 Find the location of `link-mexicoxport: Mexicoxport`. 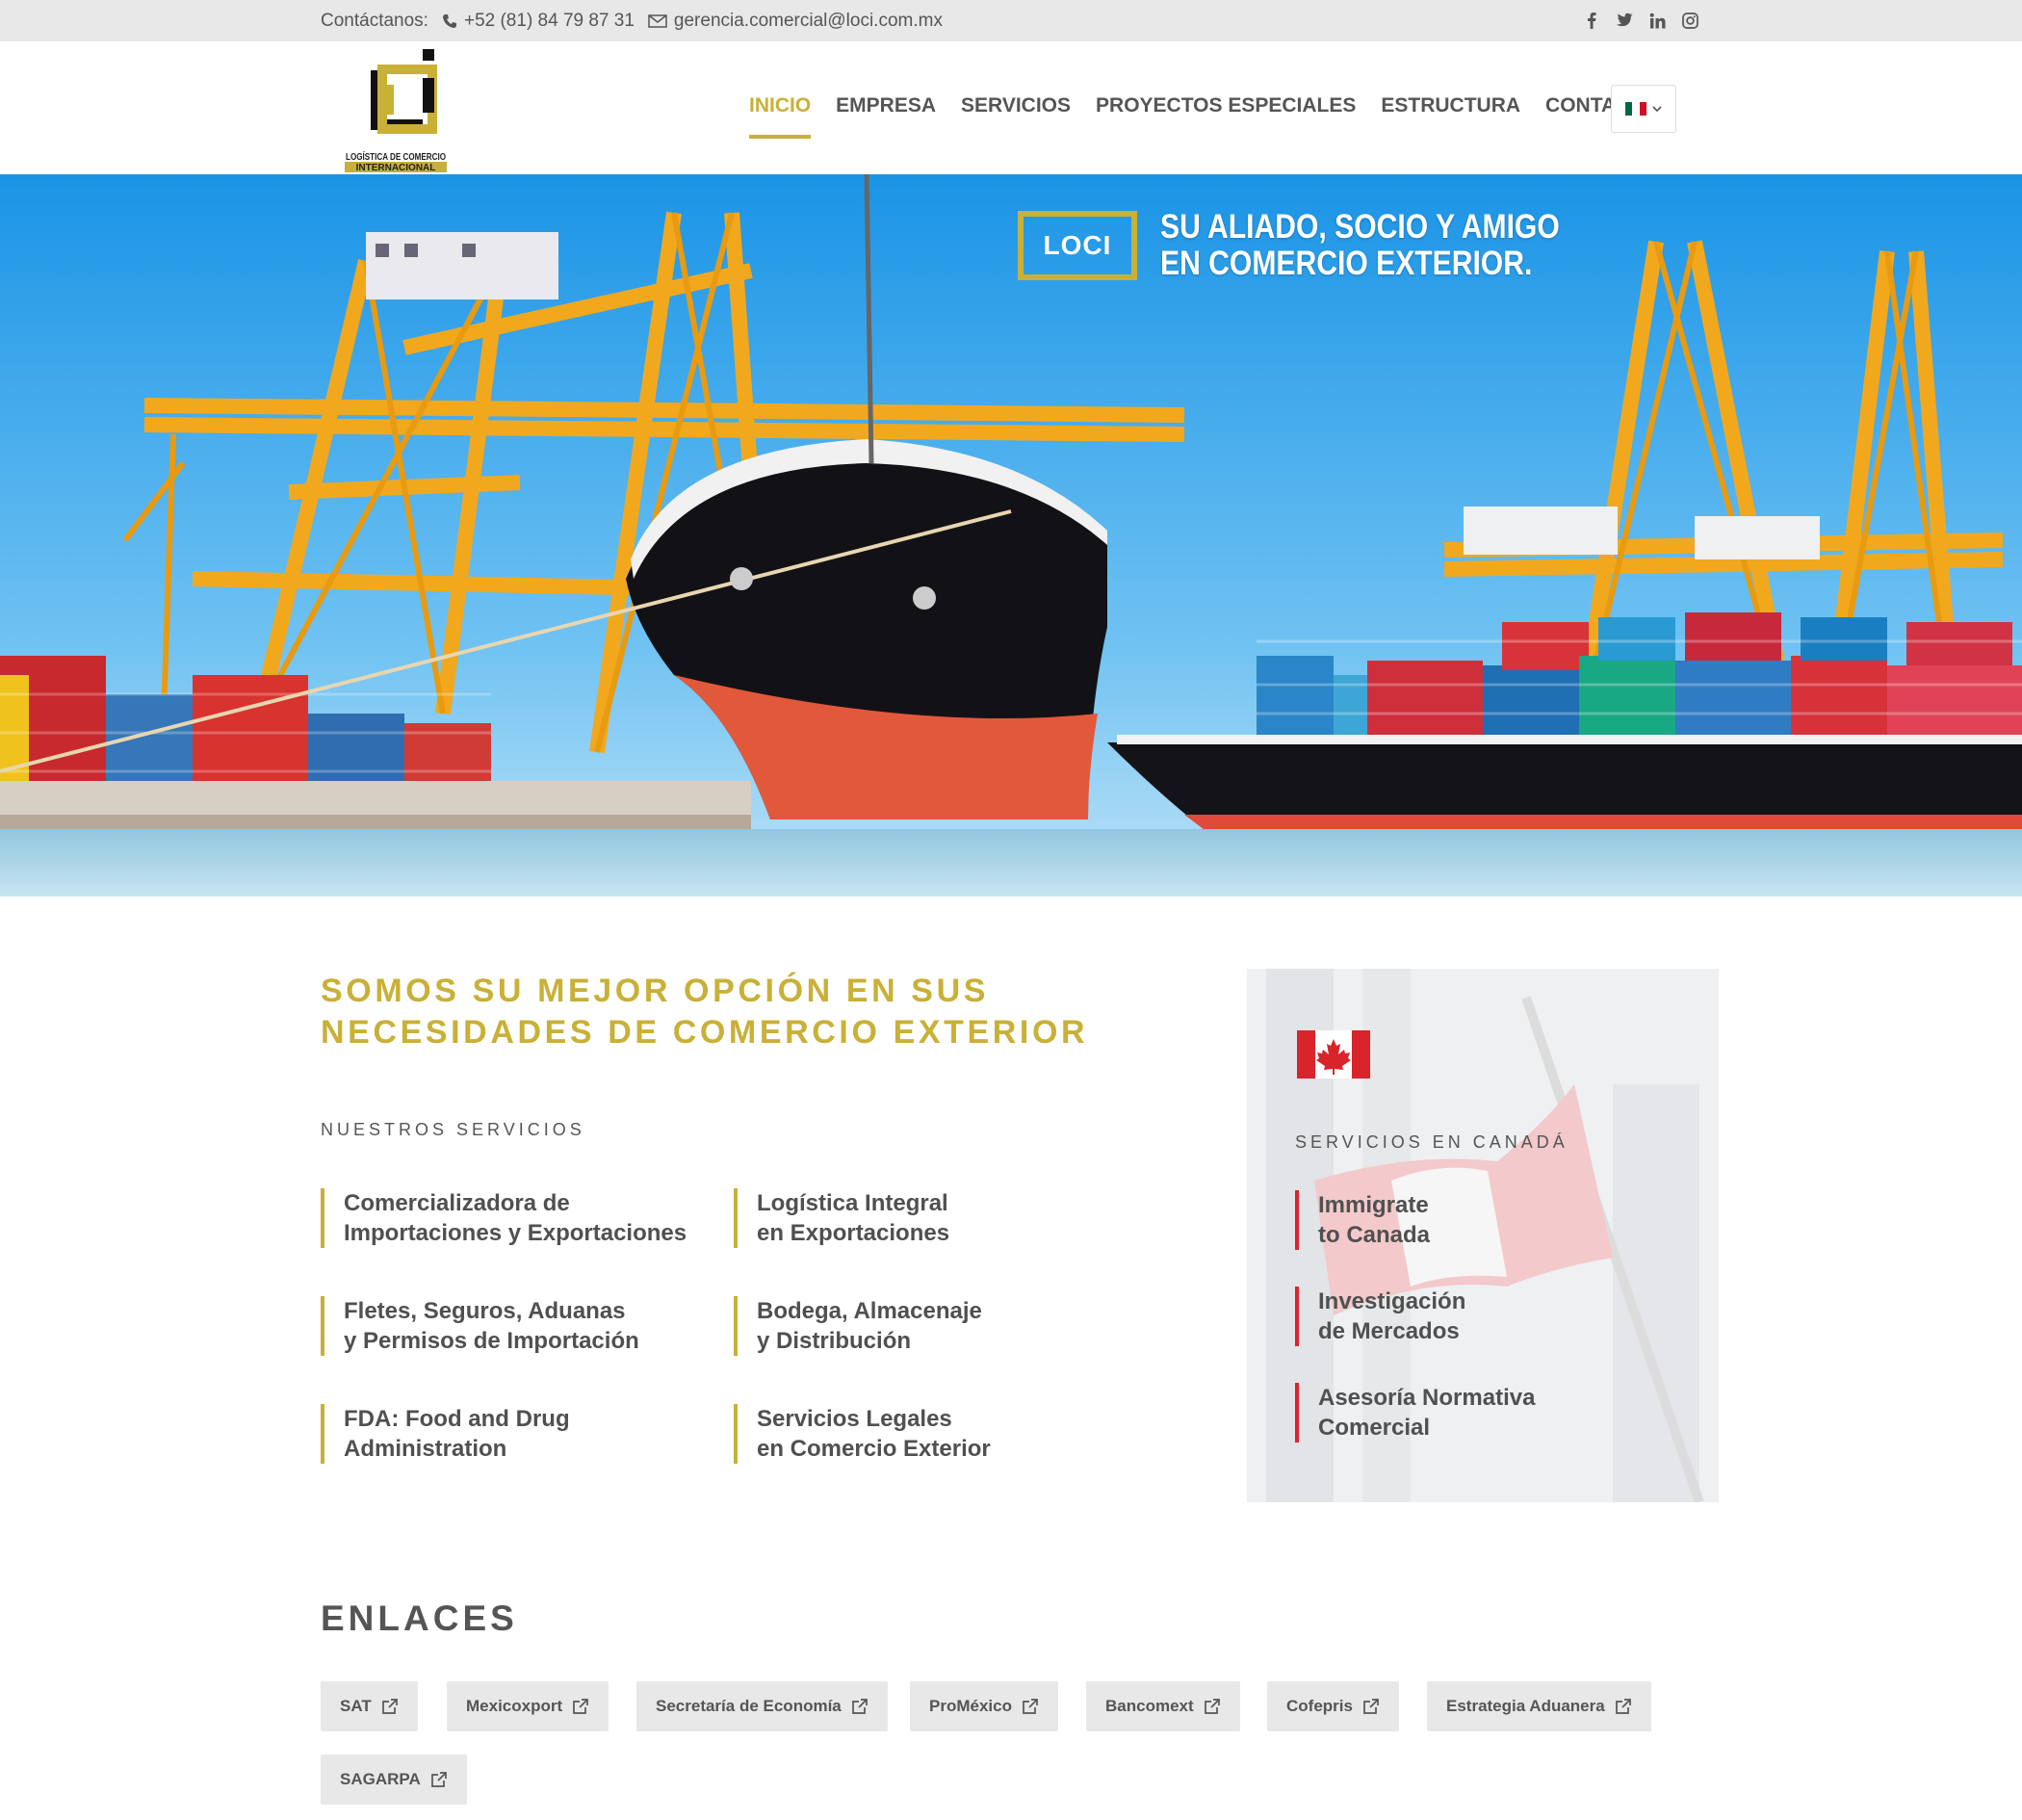

link-mexicoxport: Mexicoxport is located at coordinates (528, 1706).